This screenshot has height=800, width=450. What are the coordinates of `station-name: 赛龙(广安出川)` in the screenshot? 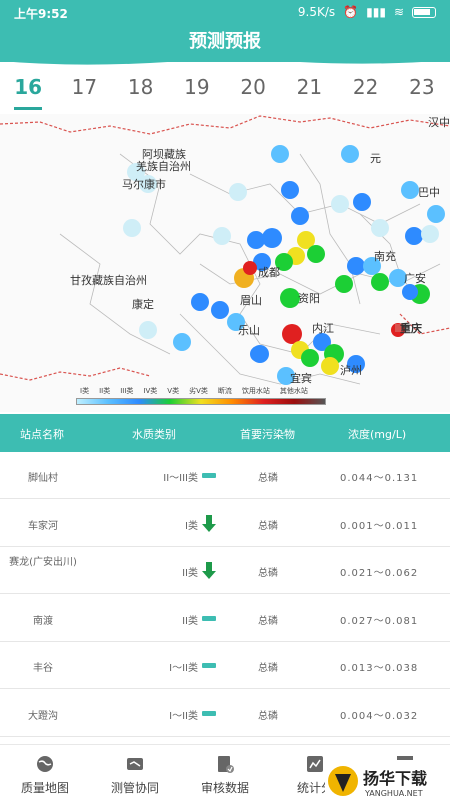 It's located at (43, 562).